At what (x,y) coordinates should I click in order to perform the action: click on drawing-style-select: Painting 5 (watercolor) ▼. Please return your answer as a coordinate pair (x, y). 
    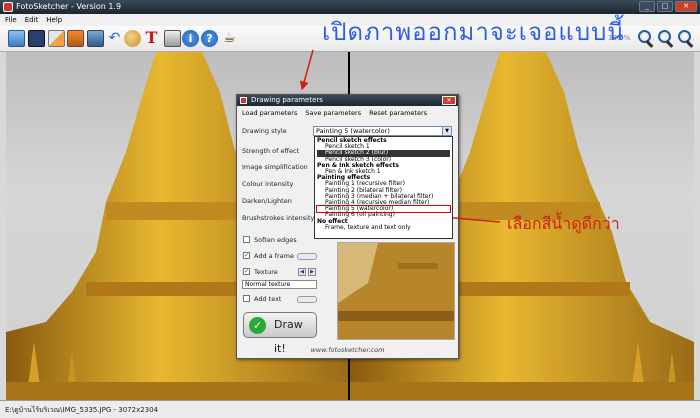
    Looking at the image, I should click on (382, 131).